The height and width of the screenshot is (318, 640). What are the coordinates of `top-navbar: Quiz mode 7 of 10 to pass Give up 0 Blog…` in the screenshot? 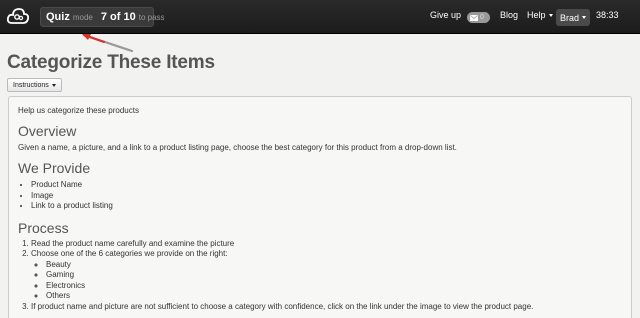 It's located at (320, 17).